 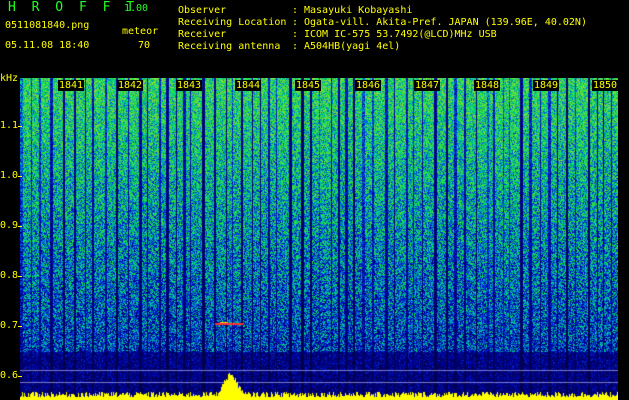 I want to click on minute-label: 1848, so click(x=487, y=85).